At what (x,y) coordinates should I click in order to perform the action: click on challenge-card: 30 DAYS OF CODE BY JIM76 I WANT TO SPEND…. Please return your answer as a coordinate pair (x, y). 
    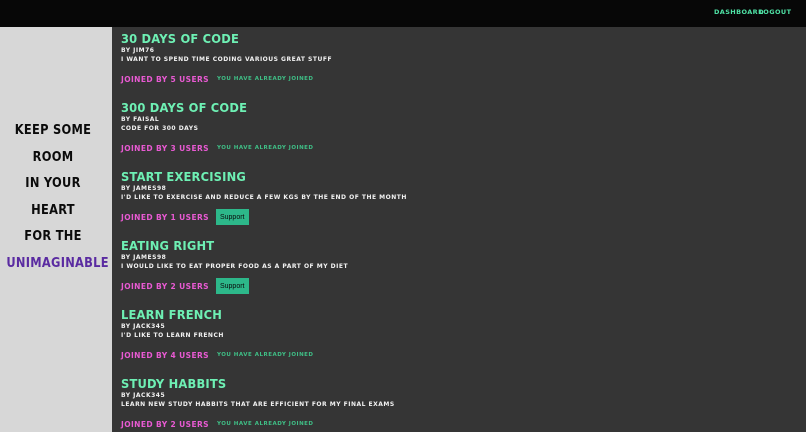
    Looking at the image, I should click on (421, 57).